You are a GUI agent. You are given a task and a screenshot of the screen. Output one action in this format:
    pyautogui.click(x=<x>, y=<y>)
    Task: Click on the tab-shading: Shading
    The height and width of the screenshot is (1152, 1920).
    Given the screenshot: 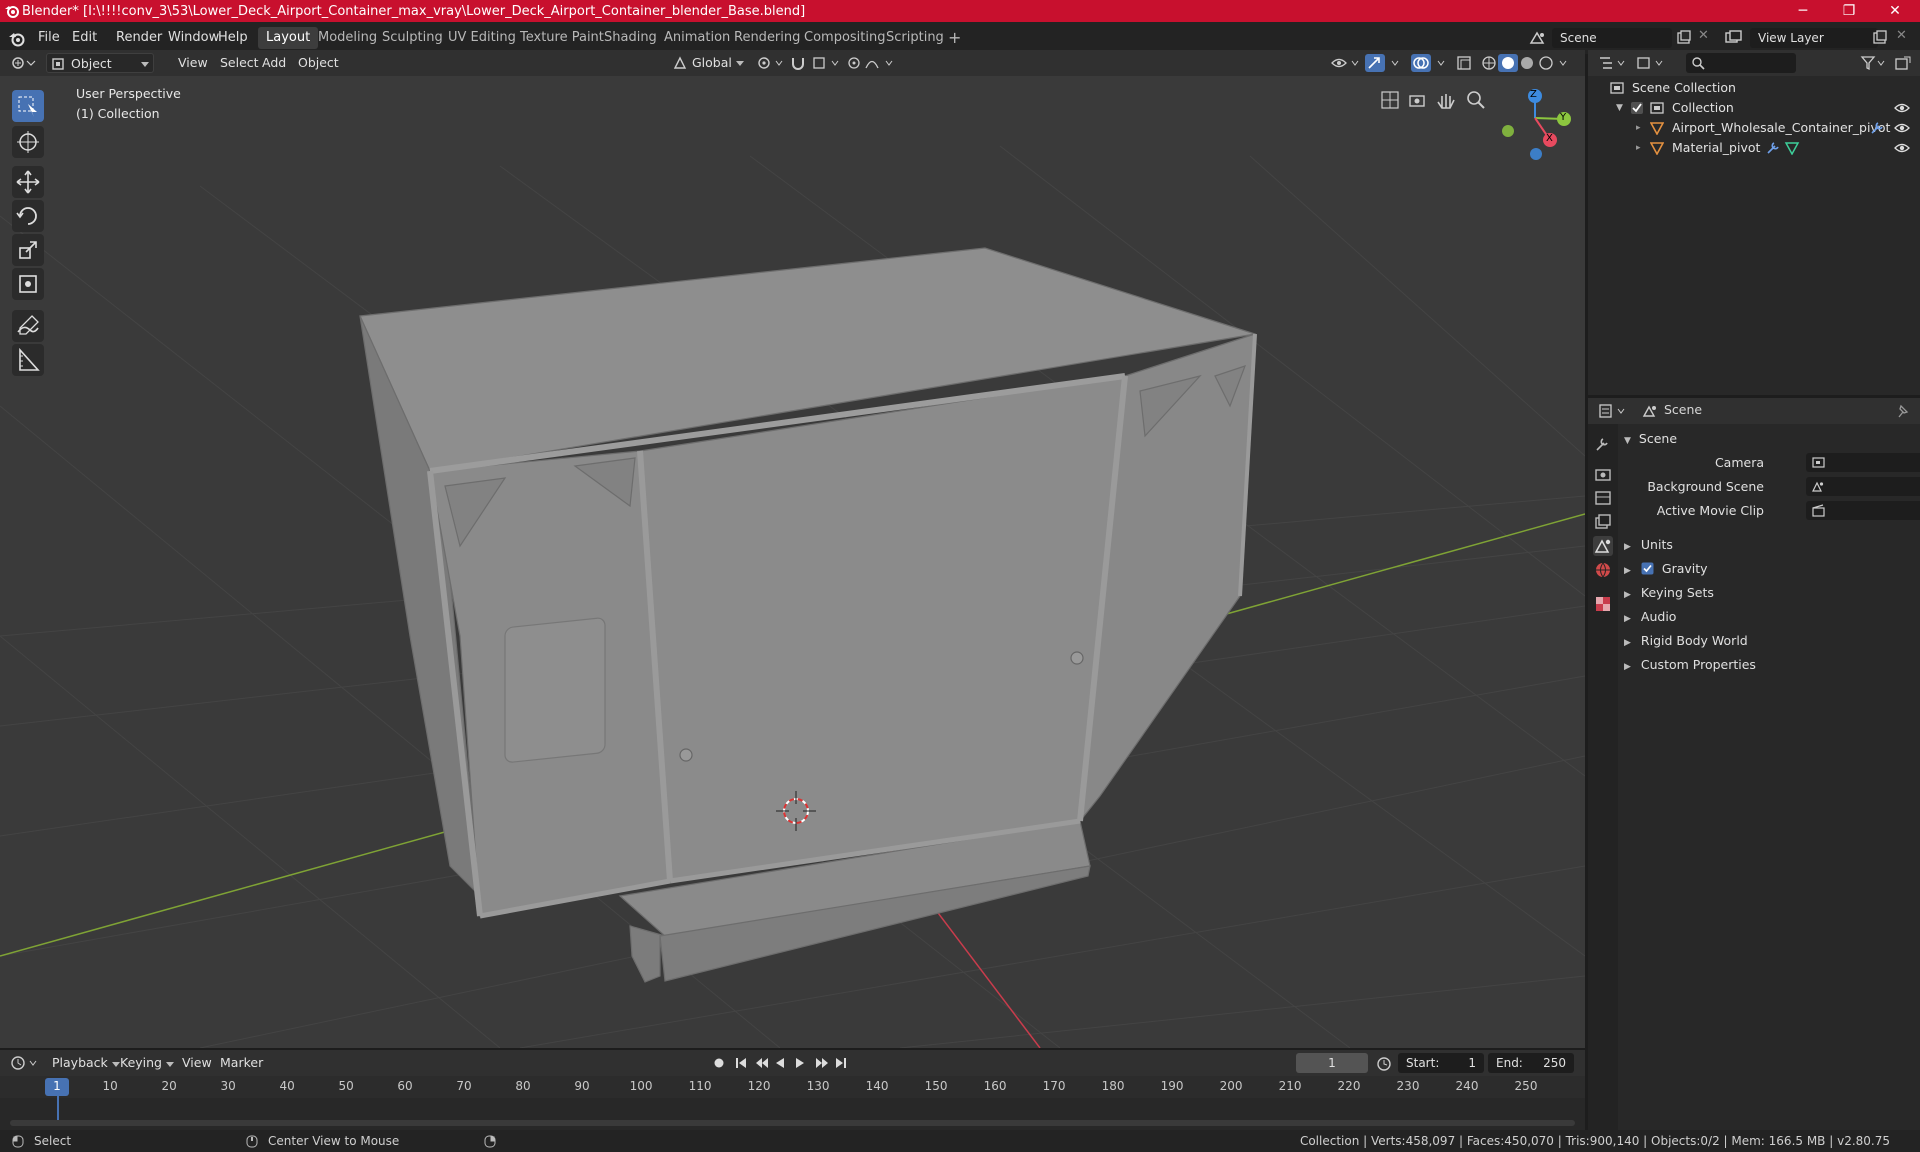 What is the action you would take?
    pyautogui.click(x=630, y=38)
    